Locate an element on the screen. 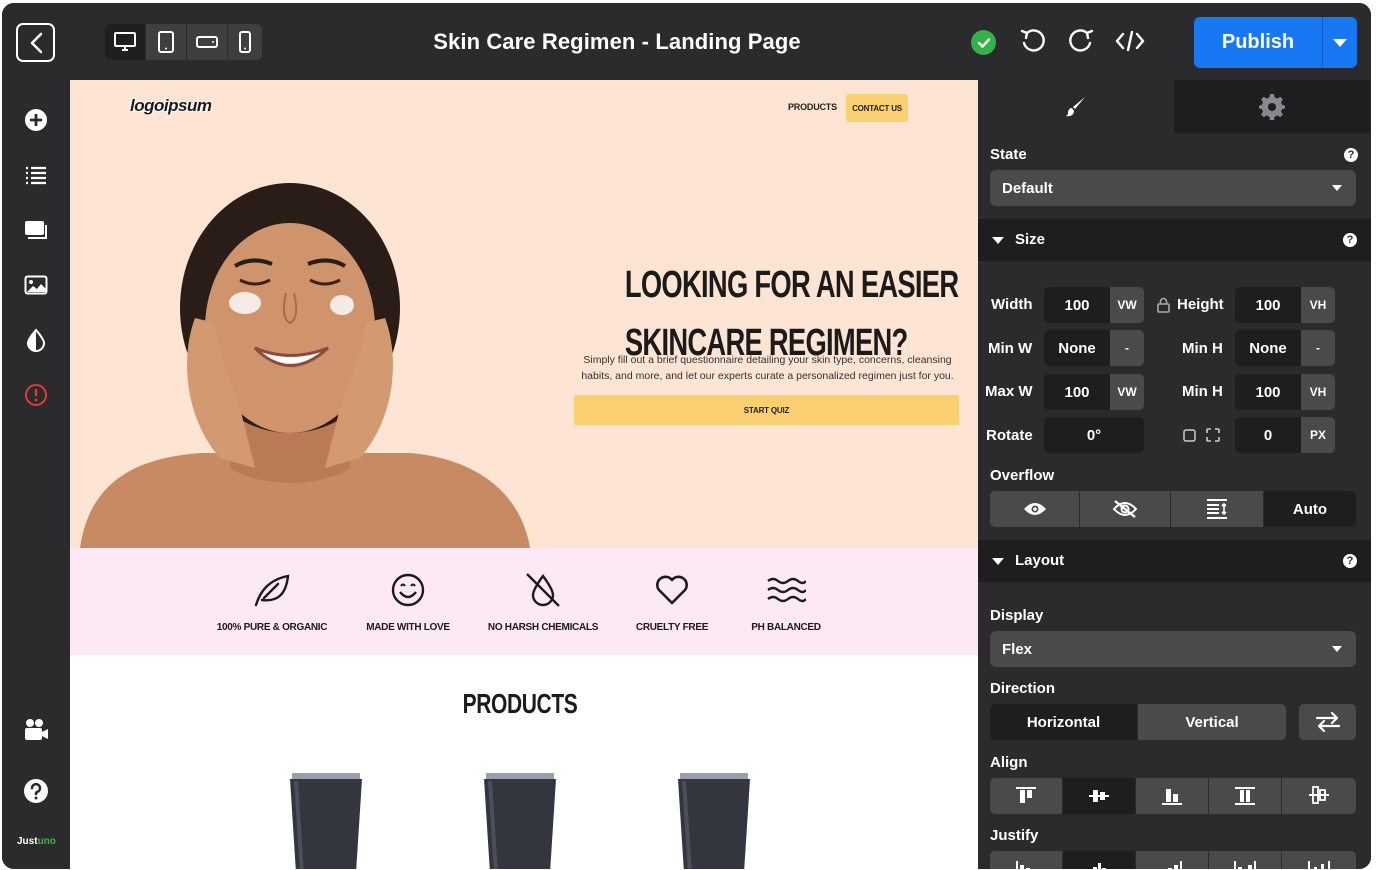  width-value: 100 is located at coordinates (1077, 305).